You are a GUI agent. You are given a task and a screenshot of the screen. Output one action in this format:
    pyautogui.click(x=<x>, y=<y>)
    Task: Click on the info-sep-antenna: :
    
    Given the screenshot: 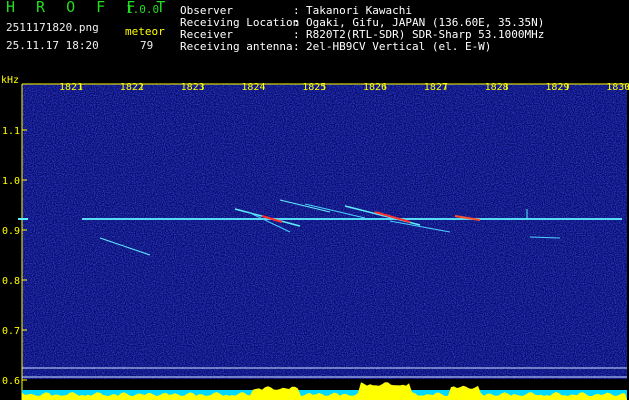 What is the action you would take?
    pyautogui.click(x=296, y=46)
    